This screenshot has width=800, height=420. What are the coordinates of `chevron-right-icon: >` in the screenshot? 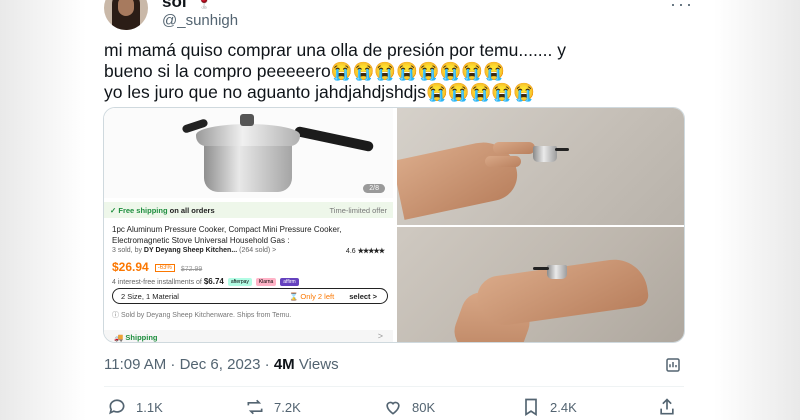 It's located at (380, 336).